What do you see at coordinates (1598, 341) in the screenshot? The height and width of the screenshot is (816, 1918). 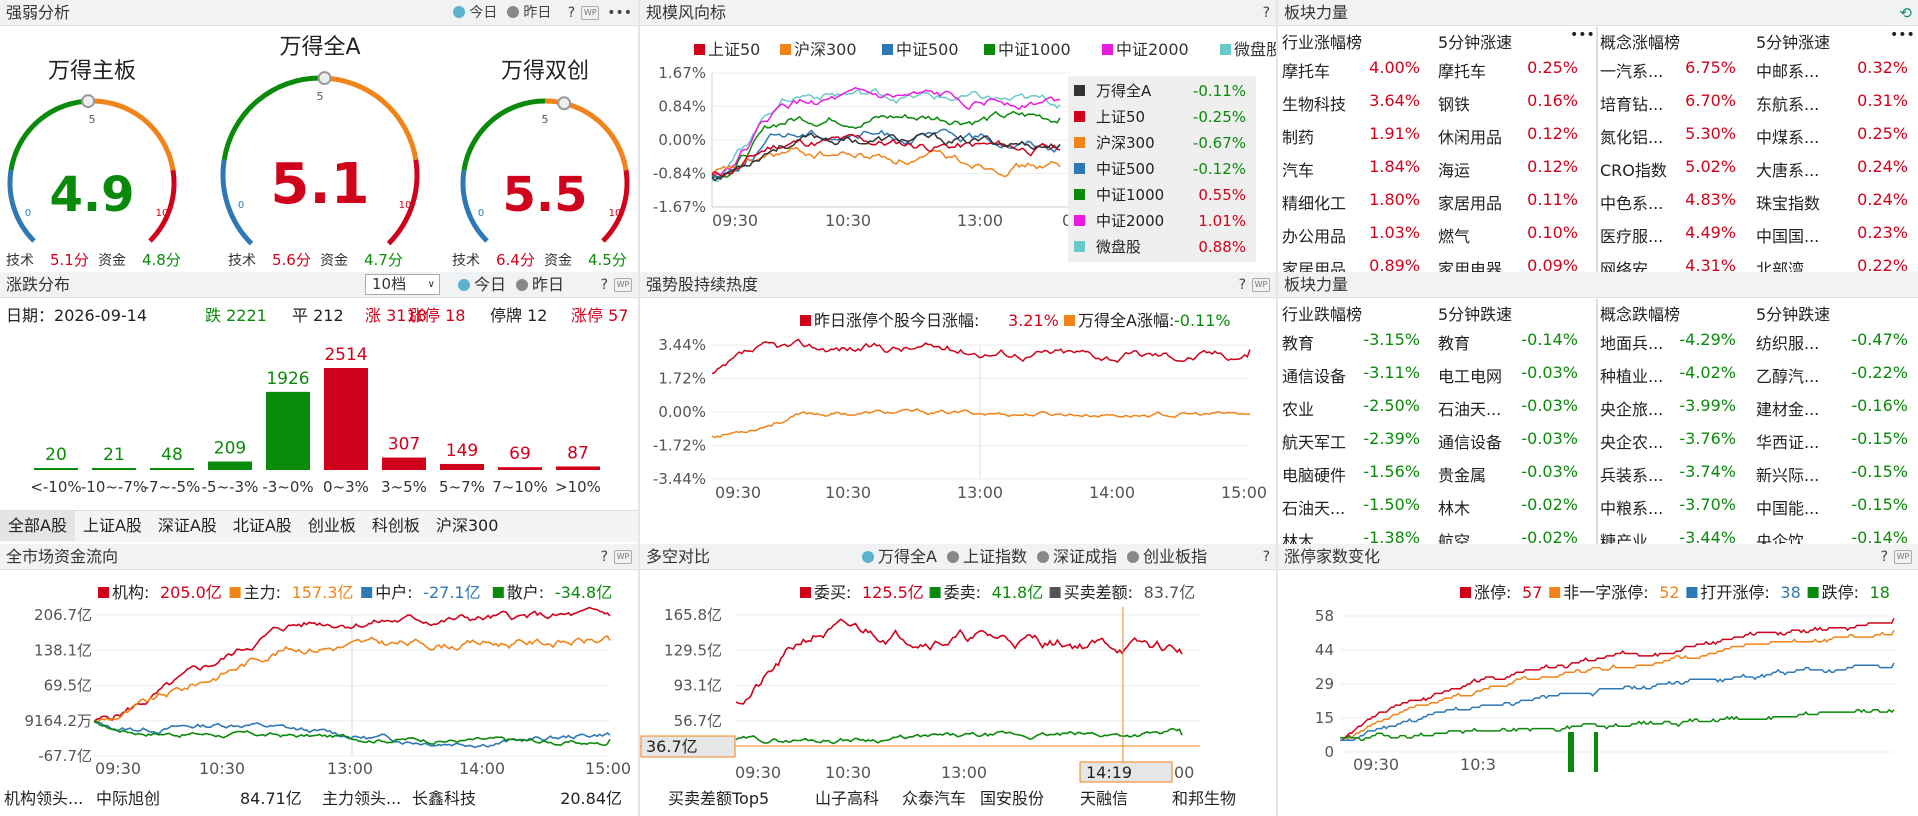 I see `table-row: 教育 -3.15% 教育 -0.14% 地面兵... -4.29% 纺织服... -0.47%` at bounding box center [1598, 341].